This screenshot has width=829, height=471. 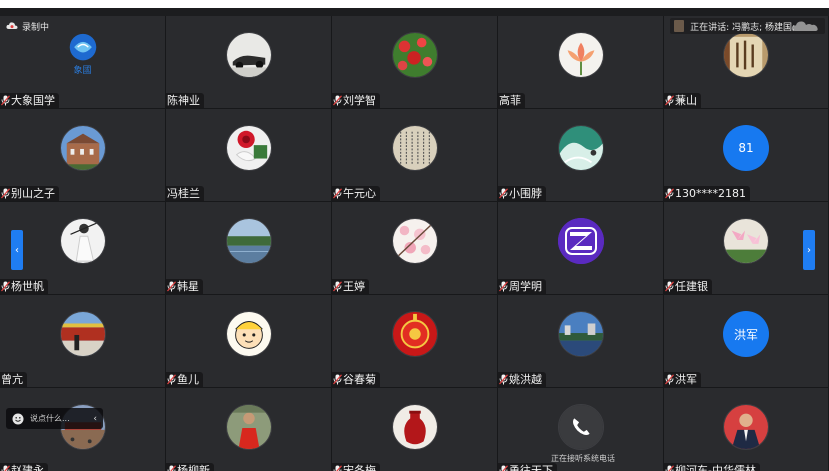 What do you see at coordinates (359, 467) in the screenshot?
I see `participant-name: 宋冬梅` at bounding box center [359, 467].